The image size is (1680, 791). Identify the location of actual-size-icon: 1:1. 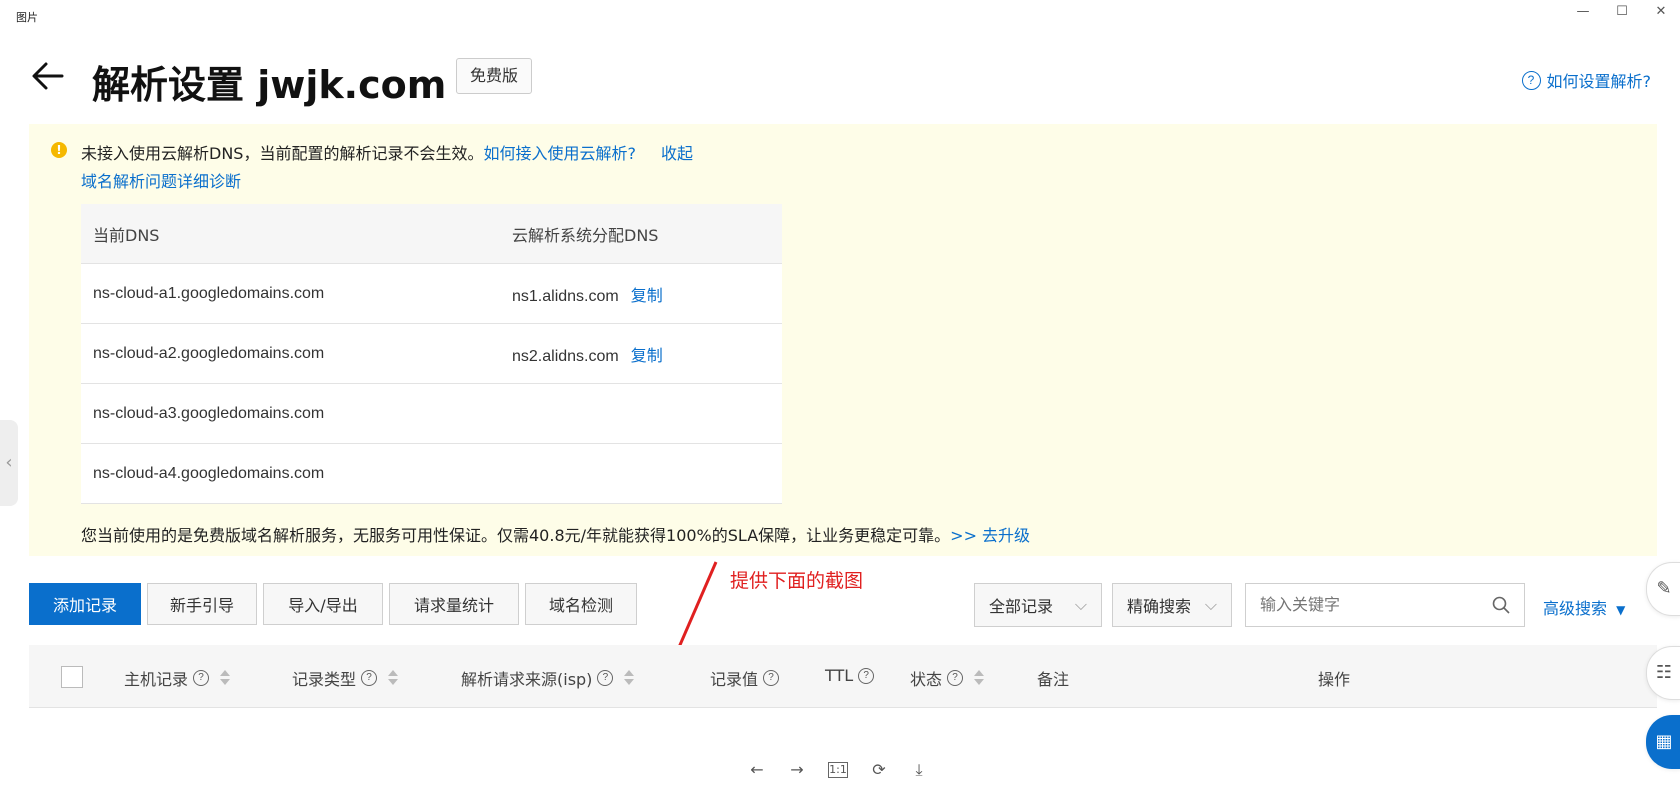
(838, 770).